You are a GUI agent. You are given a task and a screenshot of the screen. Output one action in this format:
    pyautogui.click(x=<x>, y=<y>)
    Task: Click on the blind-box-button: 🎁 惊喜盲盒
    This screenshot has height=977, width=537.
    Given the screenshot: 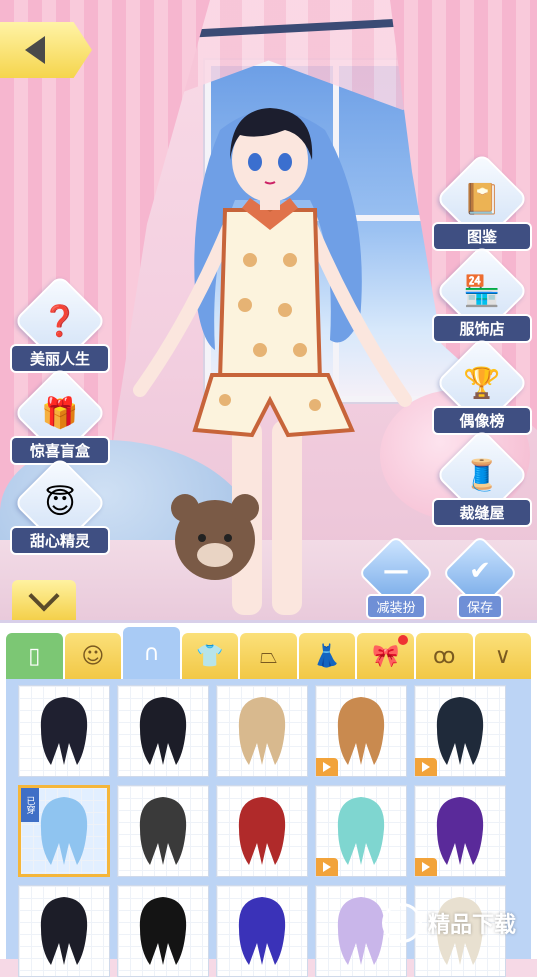 What is the action you would take?
    pyautogui.click(x=60, y=416)
    